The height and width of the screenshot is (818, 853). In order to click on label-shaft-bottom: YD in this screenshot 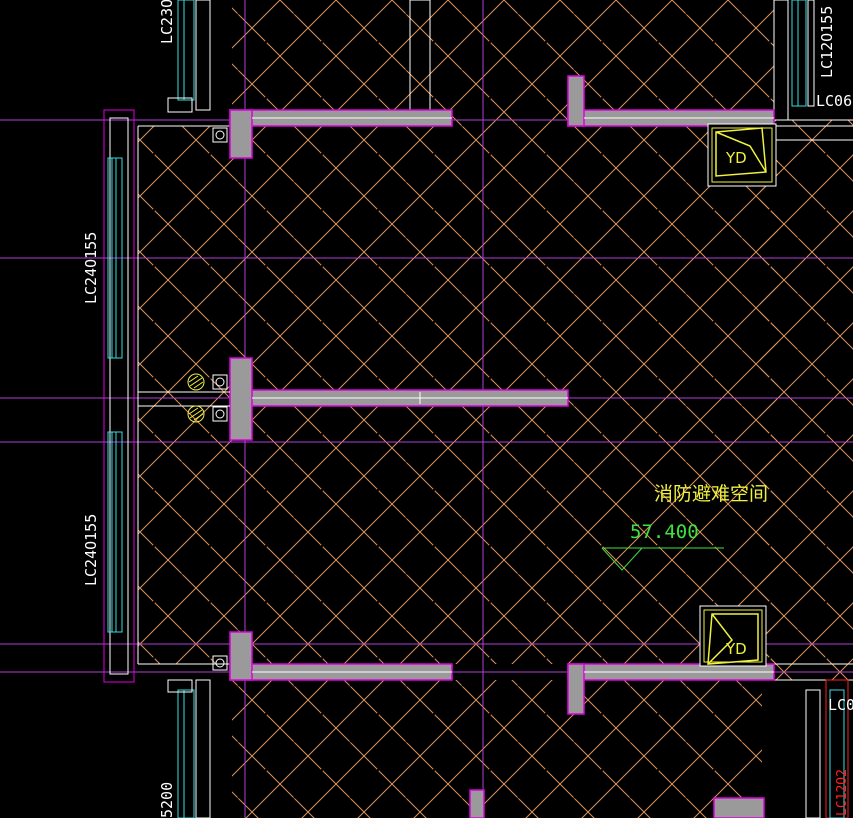, I will do `click(736, 649)`.